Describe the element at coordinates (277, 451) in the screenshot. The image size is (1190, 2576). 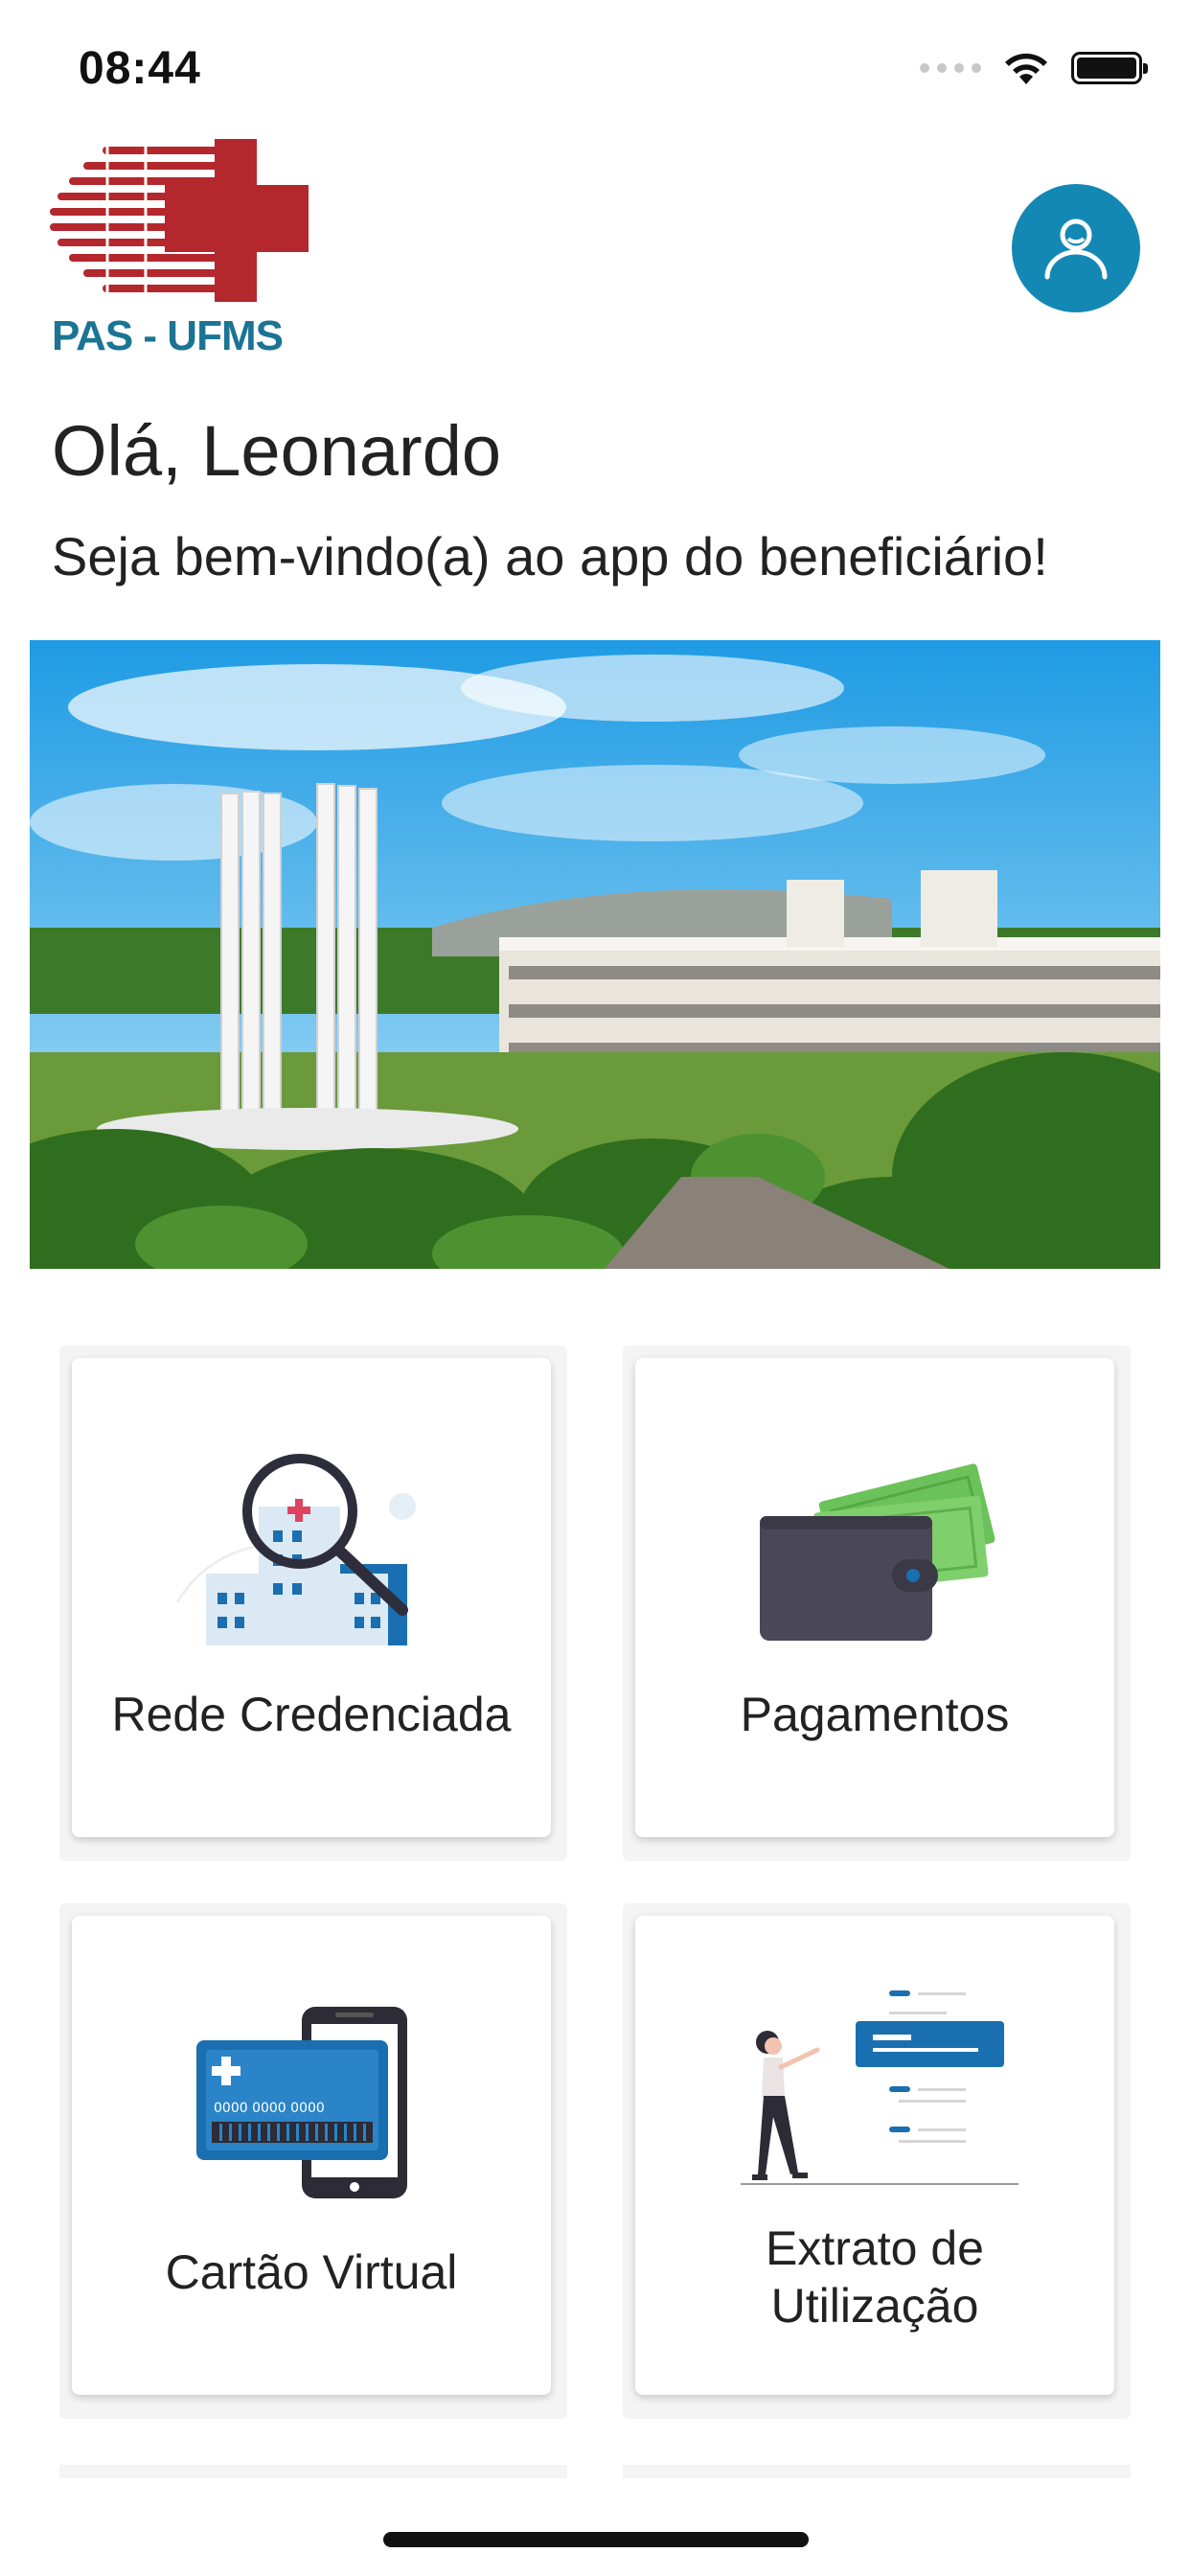
I see `greeting-title: Olá, Leonardo` at that location.